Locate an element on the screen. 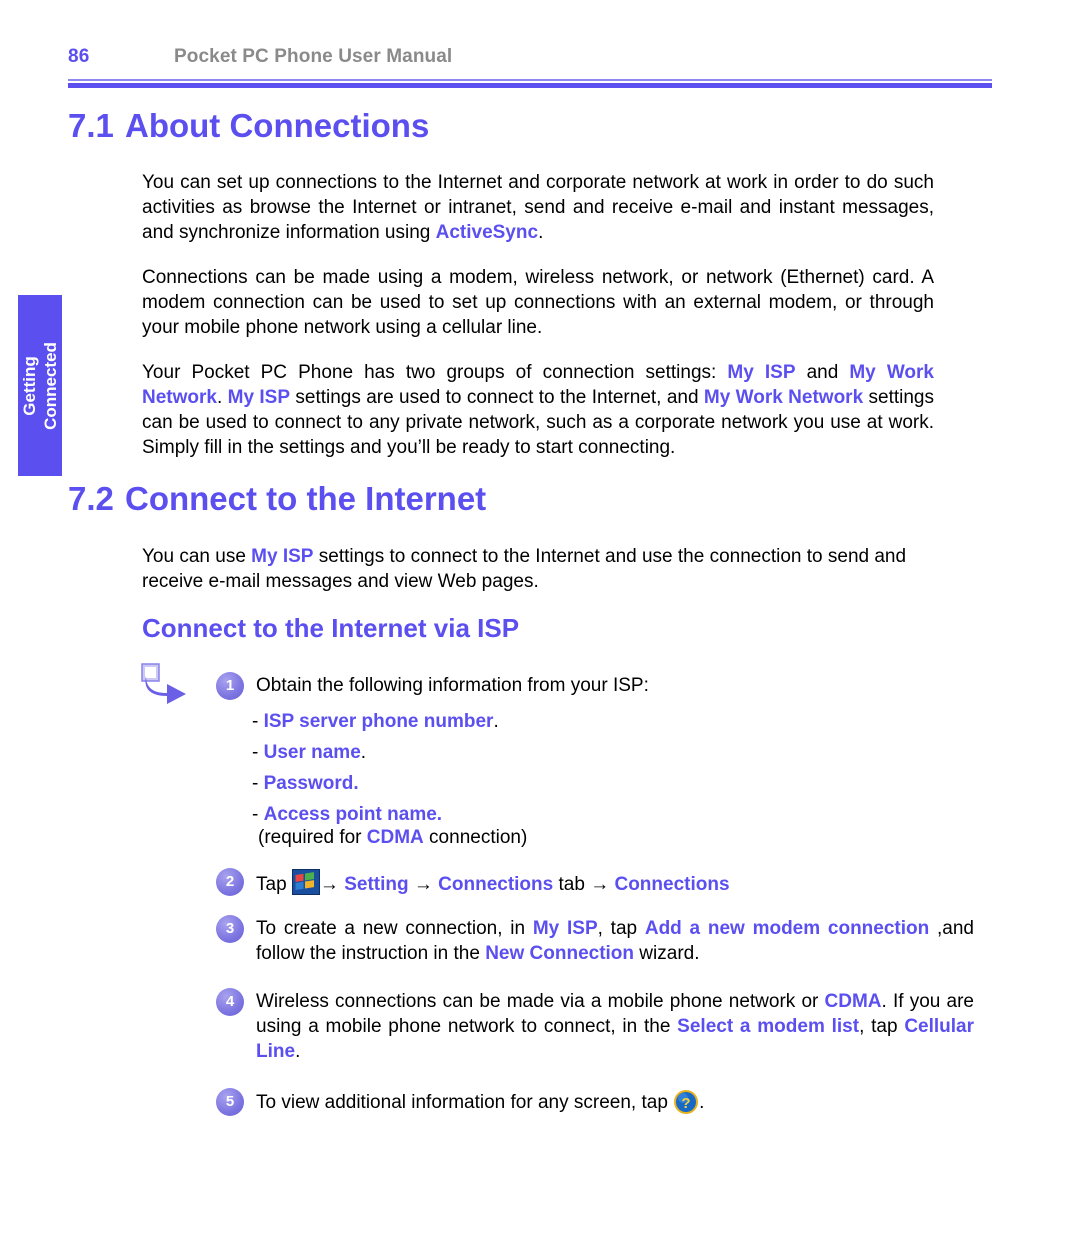  term-select-a-modem-list: Select a modem list is located at coordinates (768, 1026).